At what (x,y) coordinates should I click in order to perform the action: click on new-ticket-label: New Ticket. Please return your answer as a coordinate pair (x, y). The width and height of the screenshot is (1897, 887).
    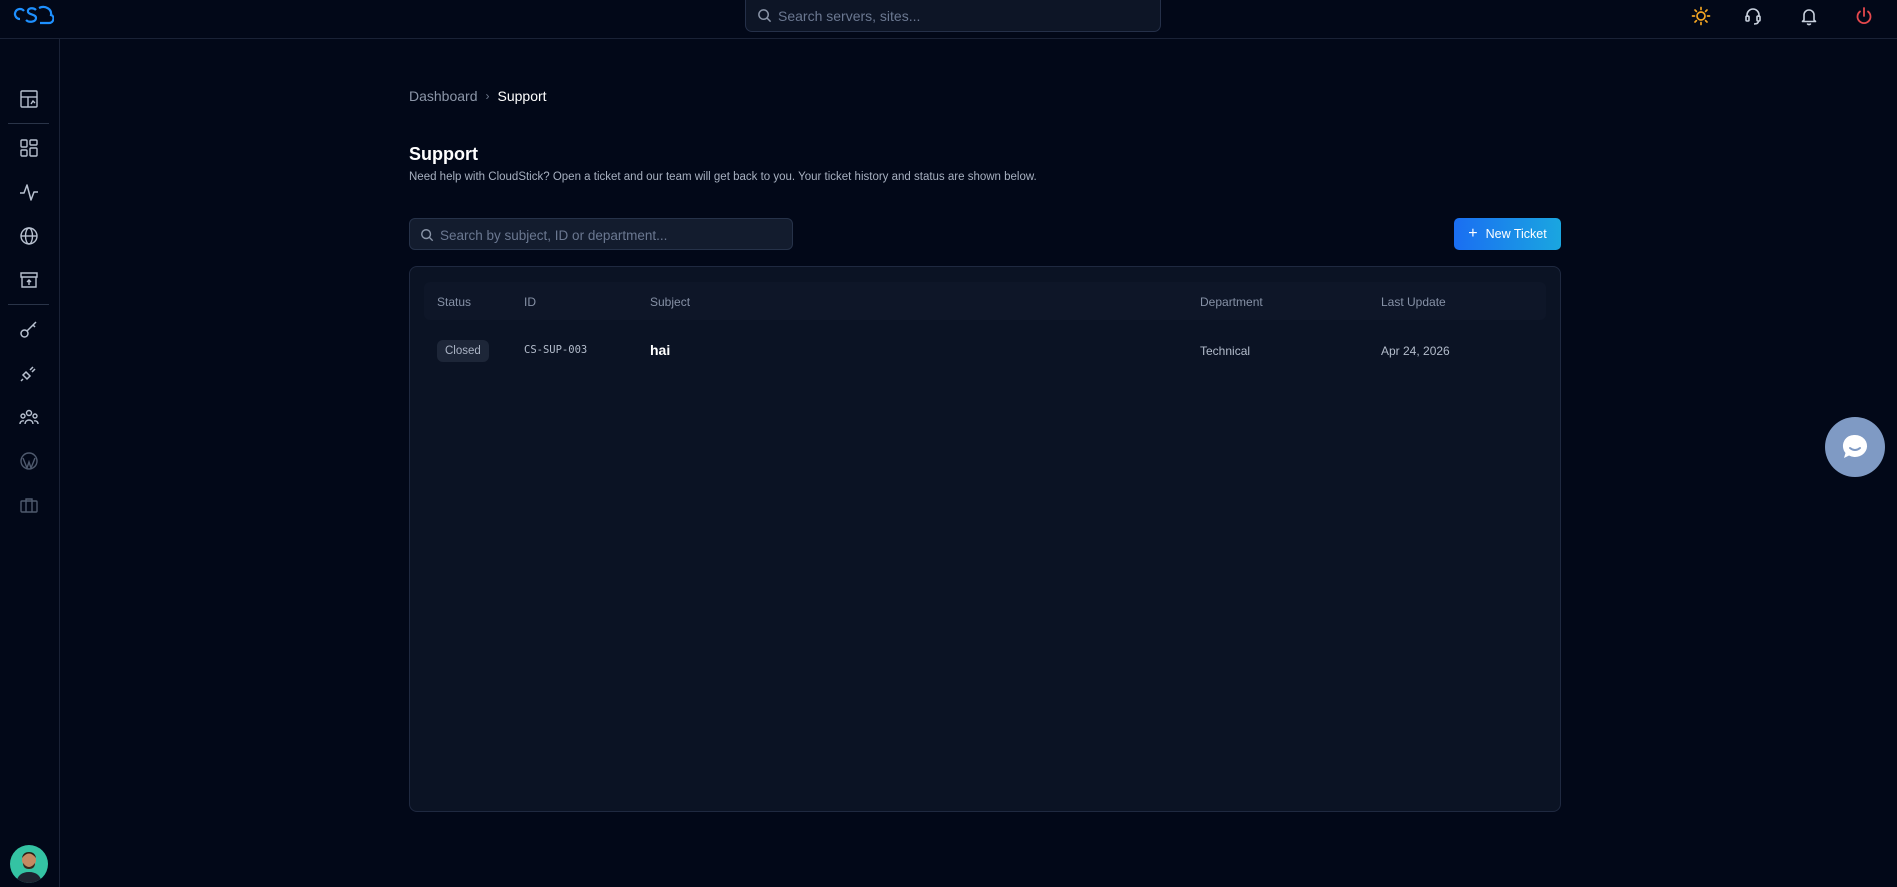
    Looking at the image, I should click on (1516, 234).